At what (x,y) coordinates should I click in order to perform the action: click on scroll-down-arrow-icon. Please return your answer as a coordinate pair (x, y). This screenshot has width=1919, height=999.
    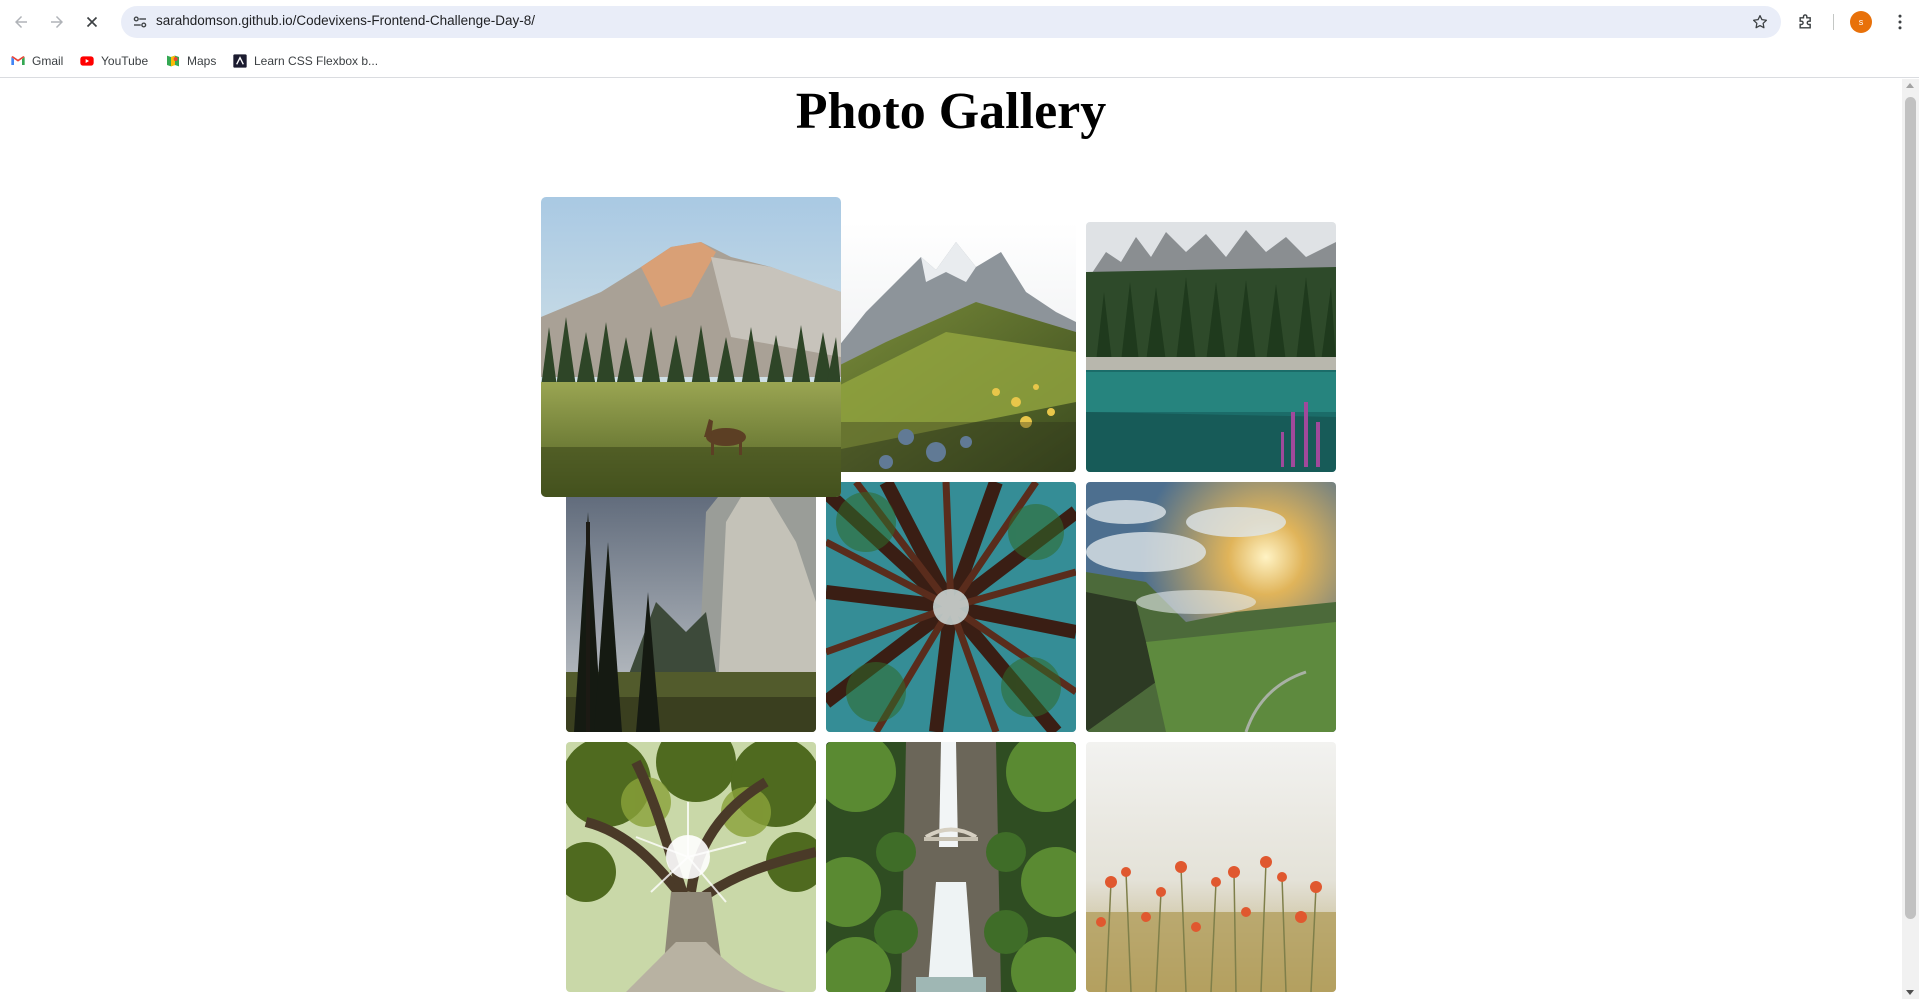
    Looking at the image, I should click on (1910, 992).